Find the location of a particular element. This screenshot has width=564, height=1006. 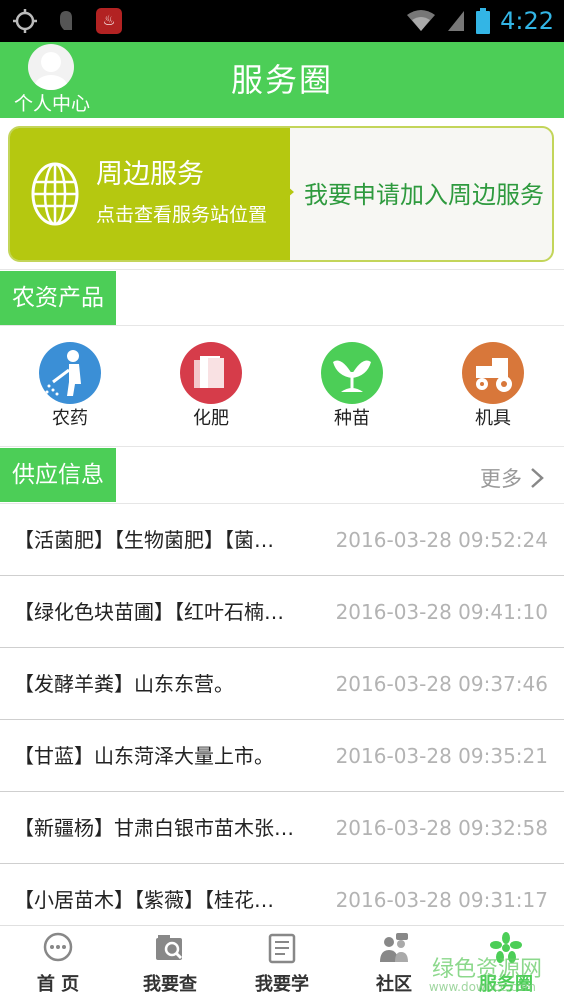

page-title: 服务圈 is located at coordinates (281, 80).